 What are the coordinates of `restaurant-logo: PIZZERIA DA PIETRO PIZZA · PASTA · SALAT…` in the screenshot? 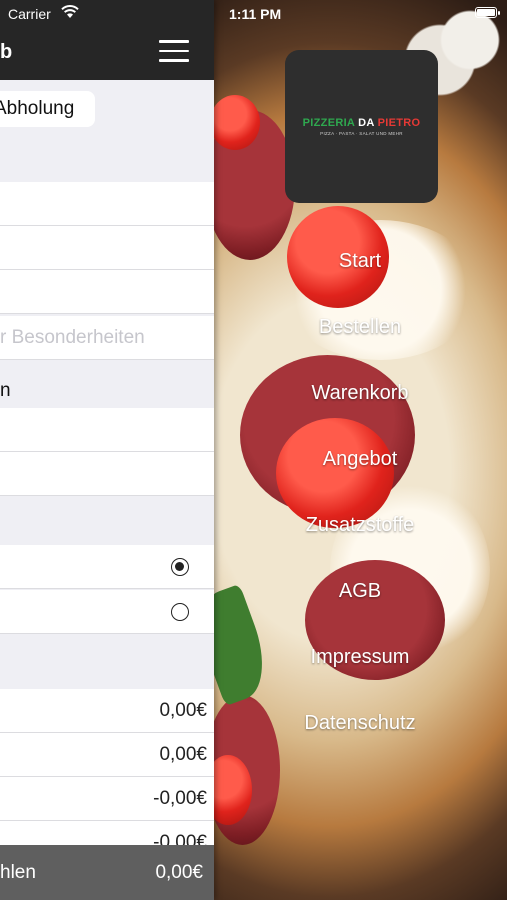 It's located at (361, 126).